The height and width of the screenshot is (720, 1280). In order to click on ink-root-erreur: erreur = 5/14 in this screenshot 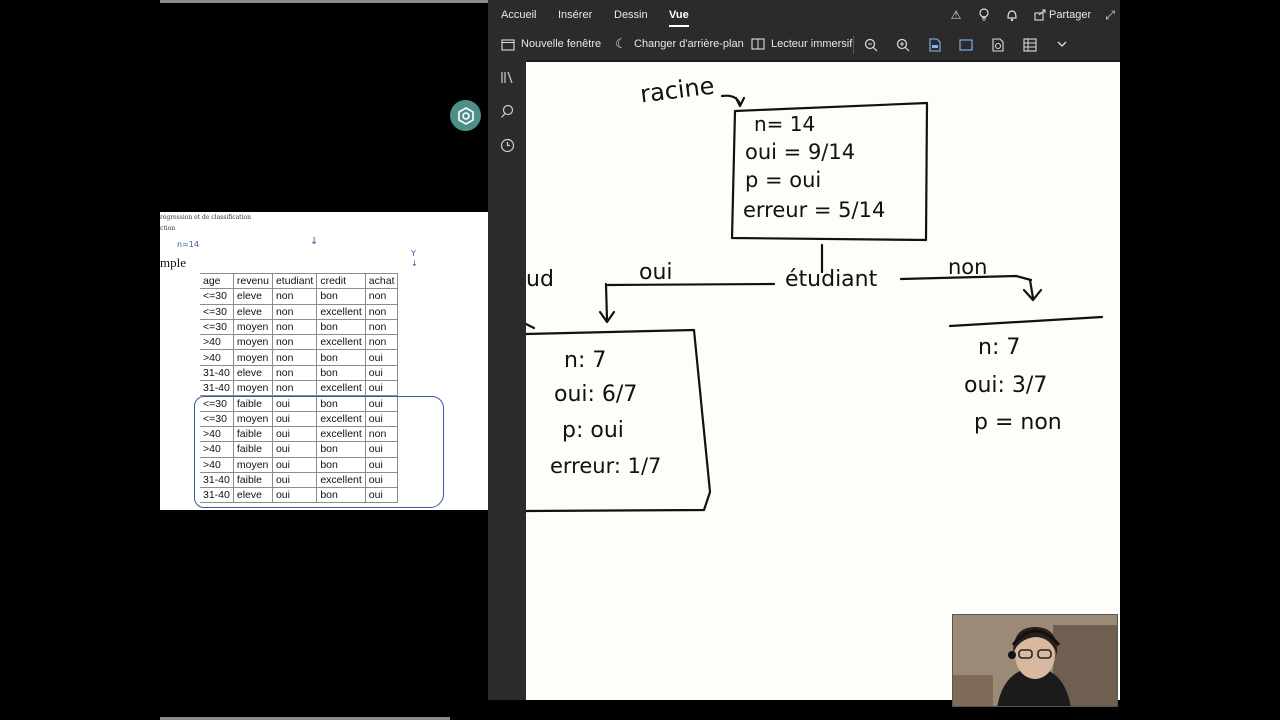, I will do `click(814, 210)`.